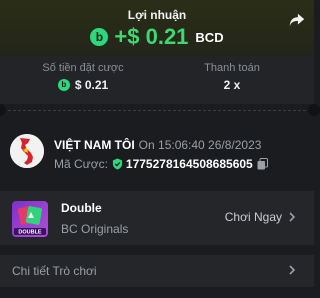 This screenshot has height=298, width=320. What do you see at coordinates (91, 85) in the screenshot?
I see `bet-amount-value: $ 0.21` at bounding box center [91, 85].